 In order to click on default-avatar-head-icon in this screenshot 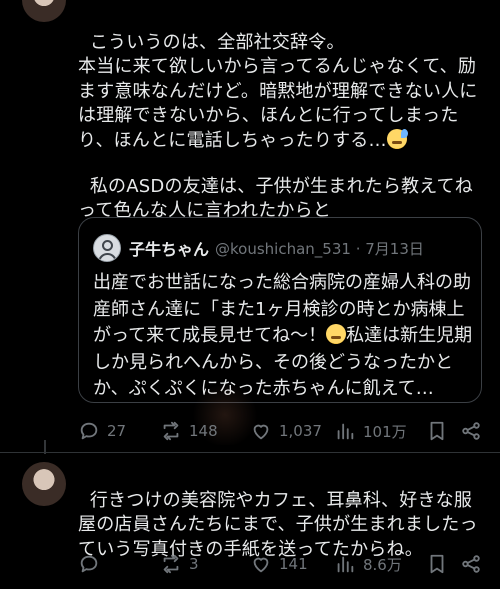, I will do `click(107, 245)`.